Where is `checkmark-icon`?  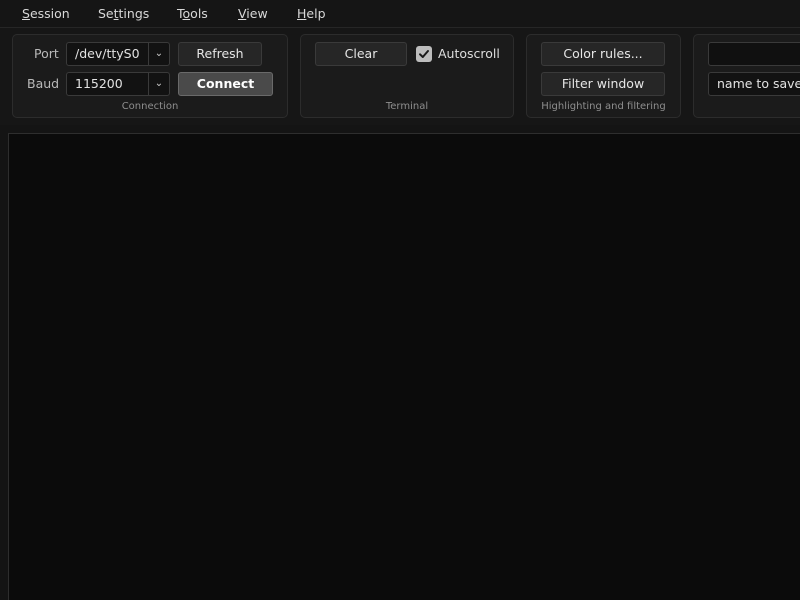 checkmark-icon is located at coordinates (424, 54).